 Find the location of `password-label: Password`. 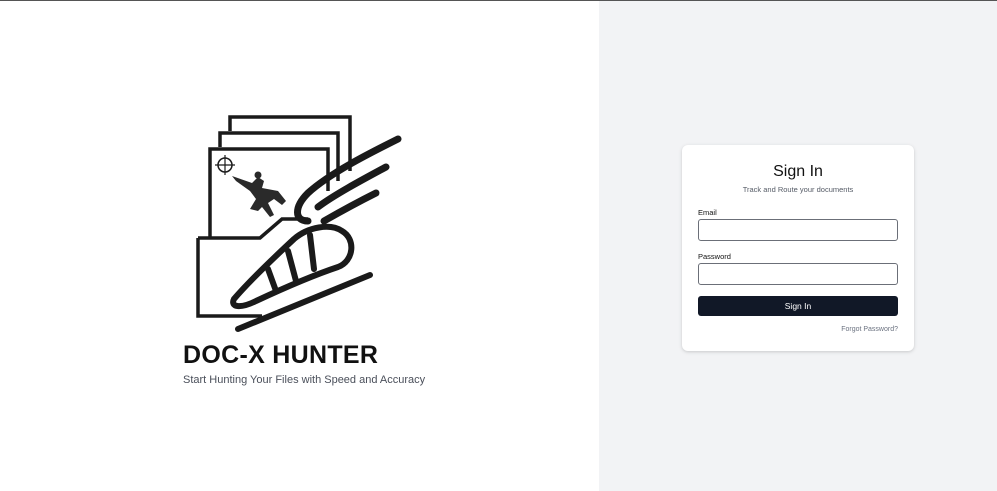

password-label: Password is located at coordinates (714, 256).